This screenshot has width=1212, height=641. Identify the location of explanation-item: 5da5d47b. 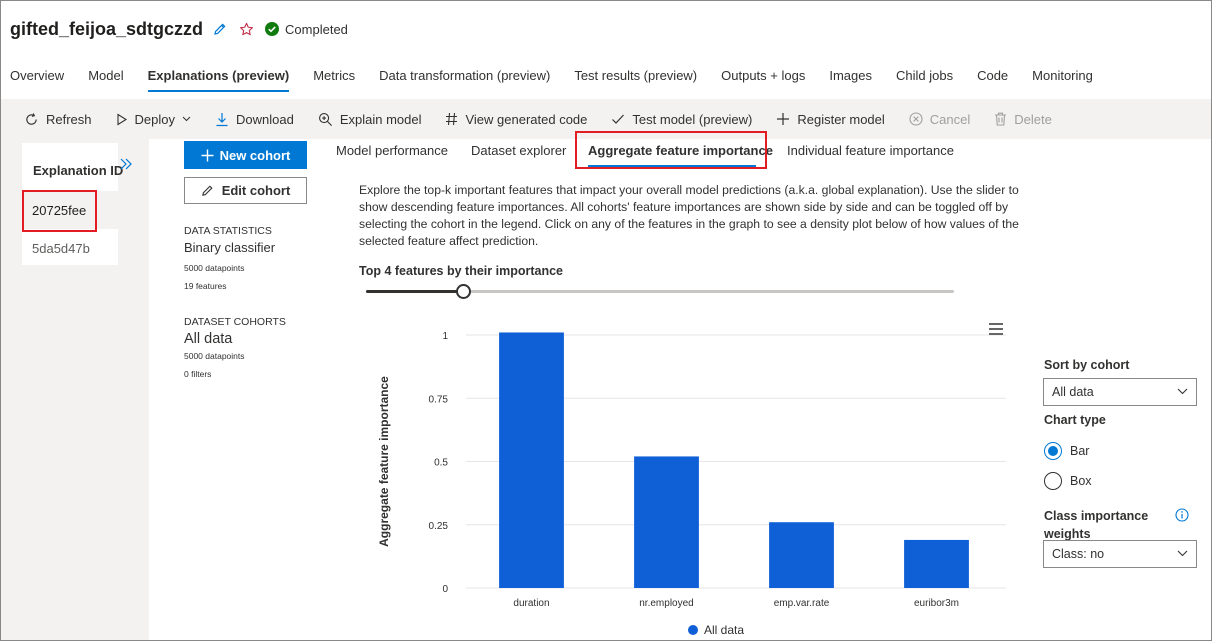
(70, 248).